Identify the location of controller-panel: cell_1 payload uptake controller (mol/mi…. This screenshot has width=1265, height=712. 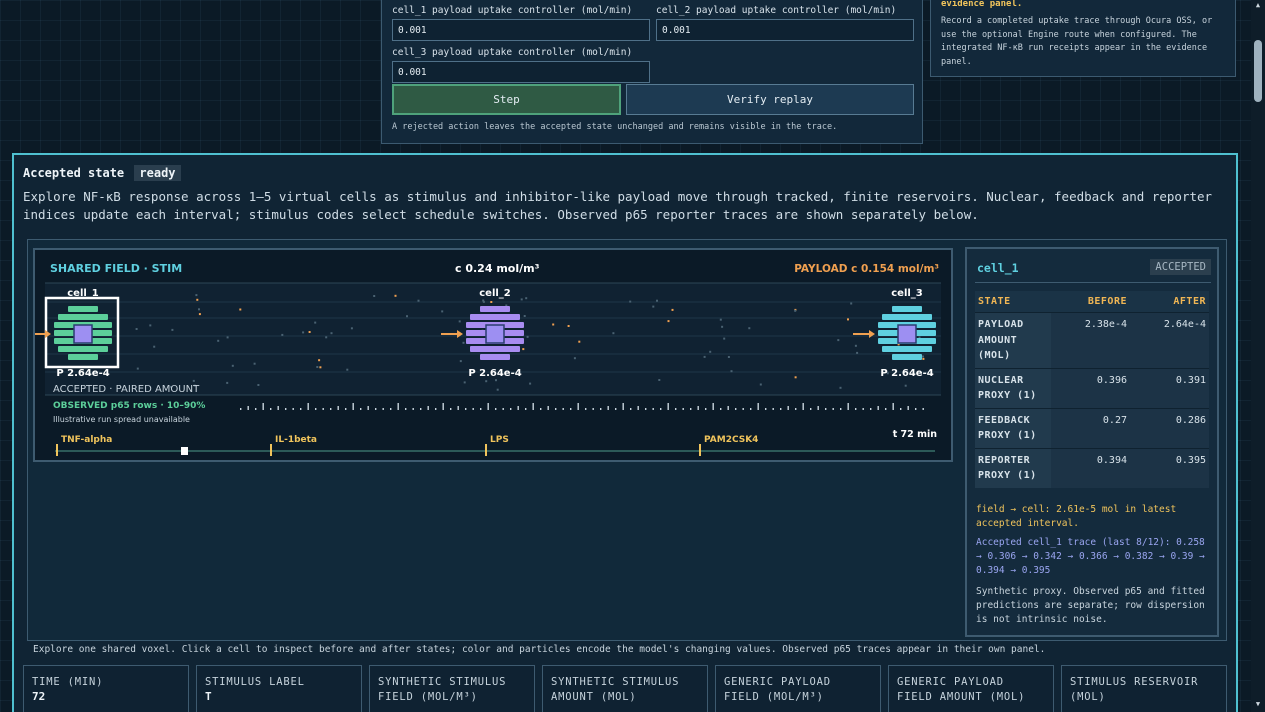
(652, 72).